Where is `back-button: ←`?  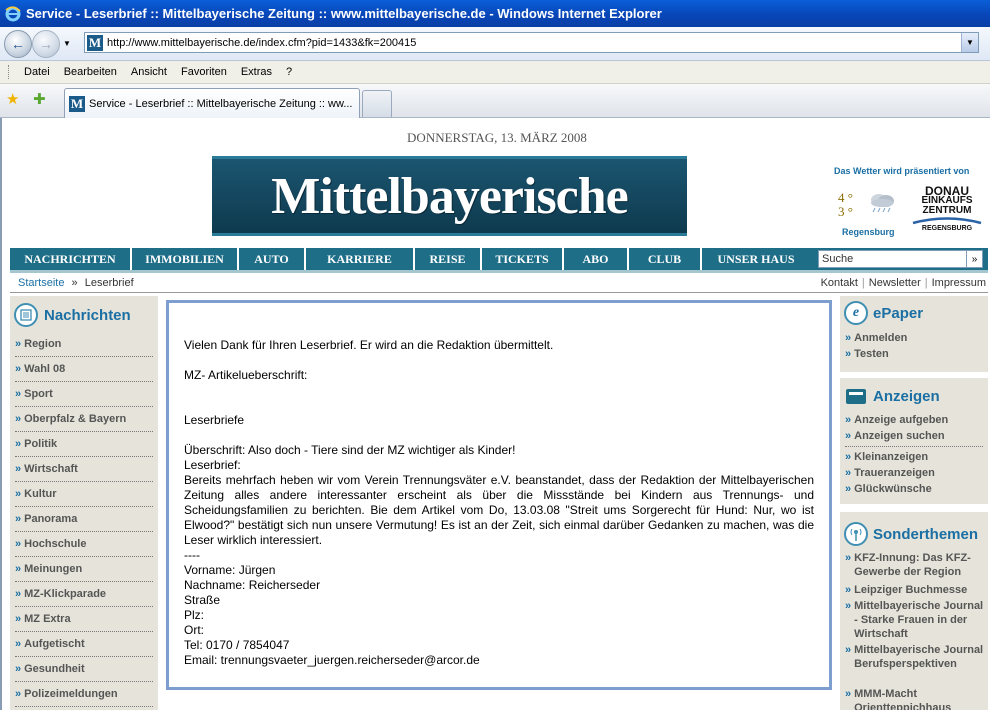
back-button: ← is located at coordinates (18, 44).